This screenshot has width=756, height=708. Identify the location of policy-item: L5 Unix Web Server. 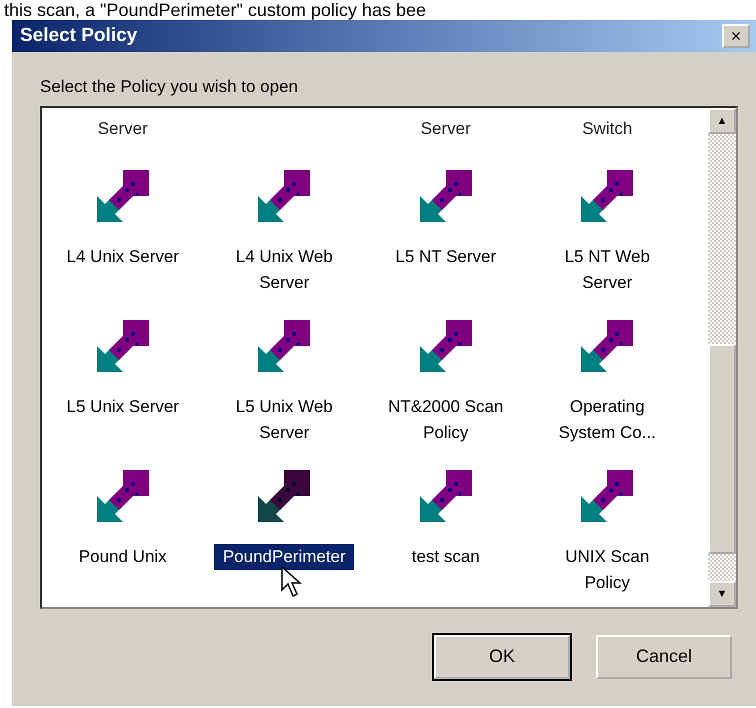
(284, 420).